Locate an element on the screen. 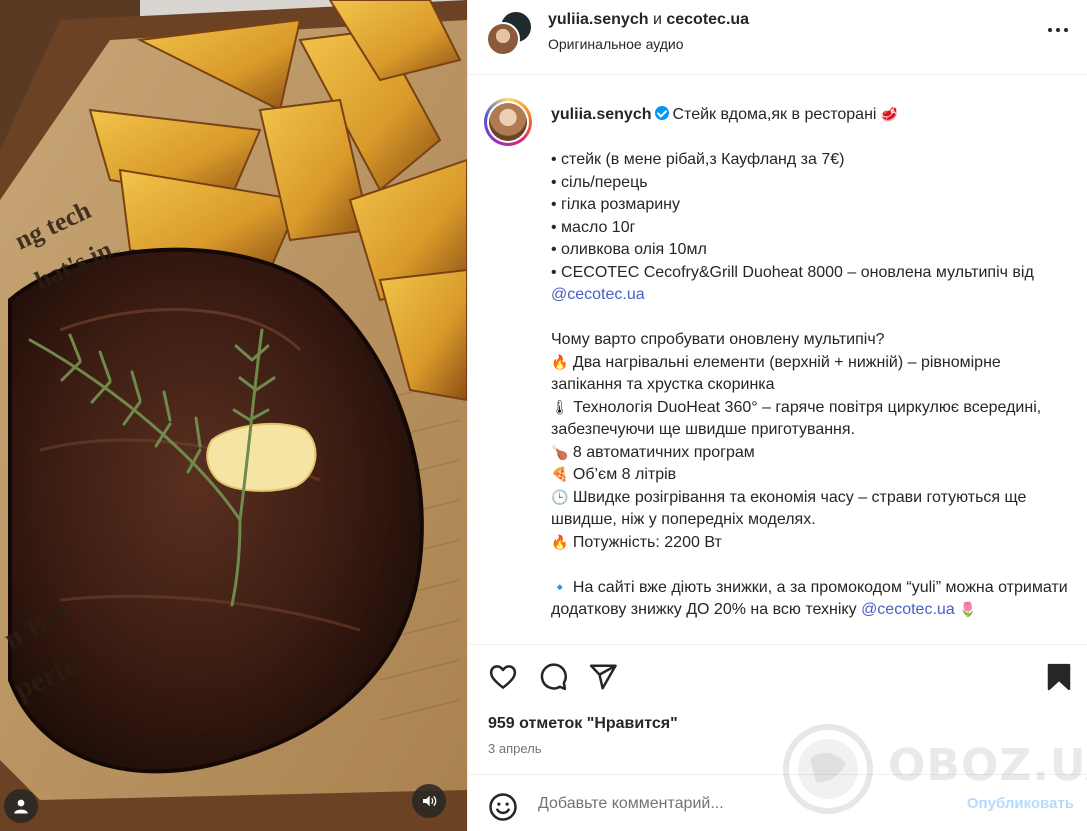 This screenshot has width=1087, height=831. feature-item: 🔥 Потужність: 2200 Вт is located at coordinates (636, 542).